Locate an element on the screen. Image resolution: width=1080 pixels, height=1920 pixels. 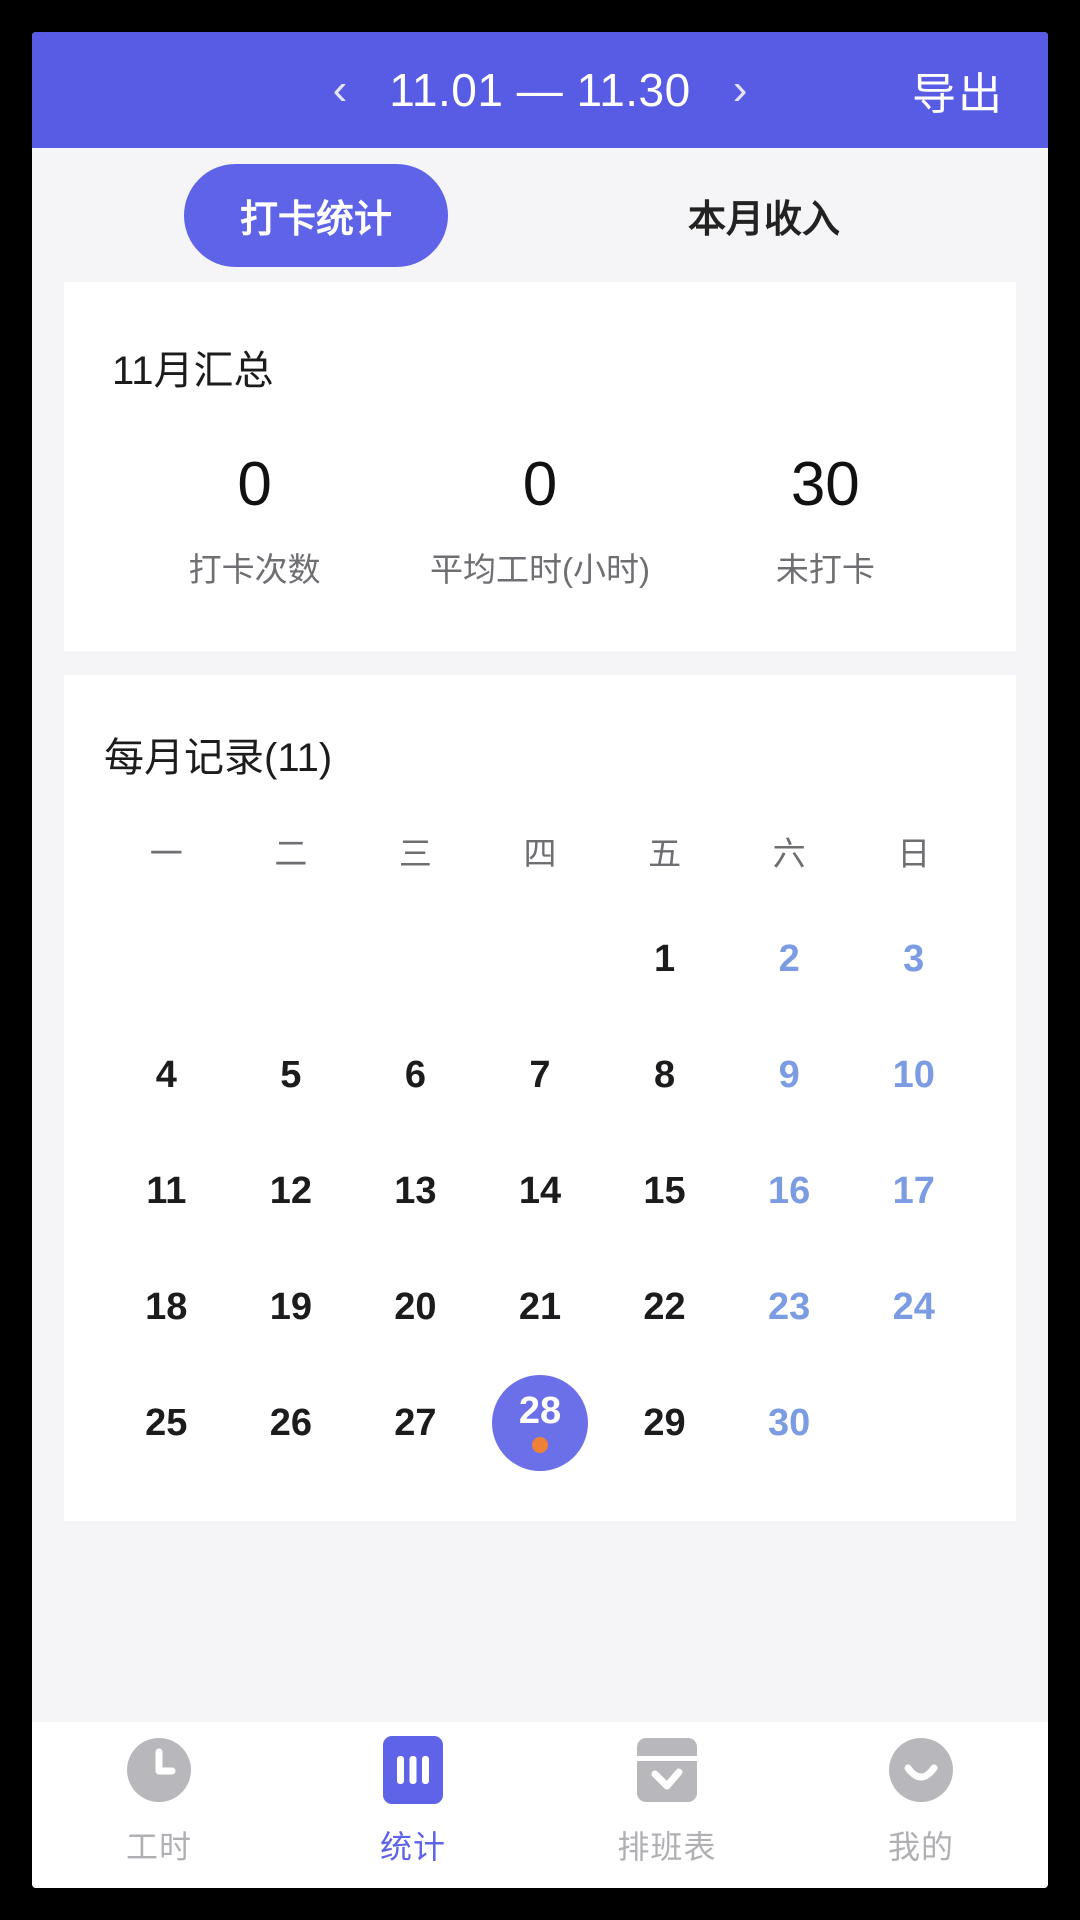
calendar-day-30: 30 is located at coordinates (789, 1423).